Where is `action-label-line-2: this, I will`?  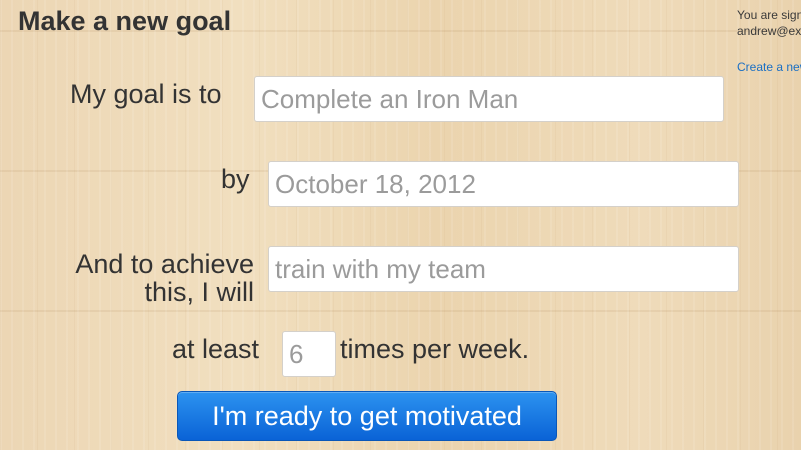
action-label-line-2: this, I will is located at coordinates (199, 292).